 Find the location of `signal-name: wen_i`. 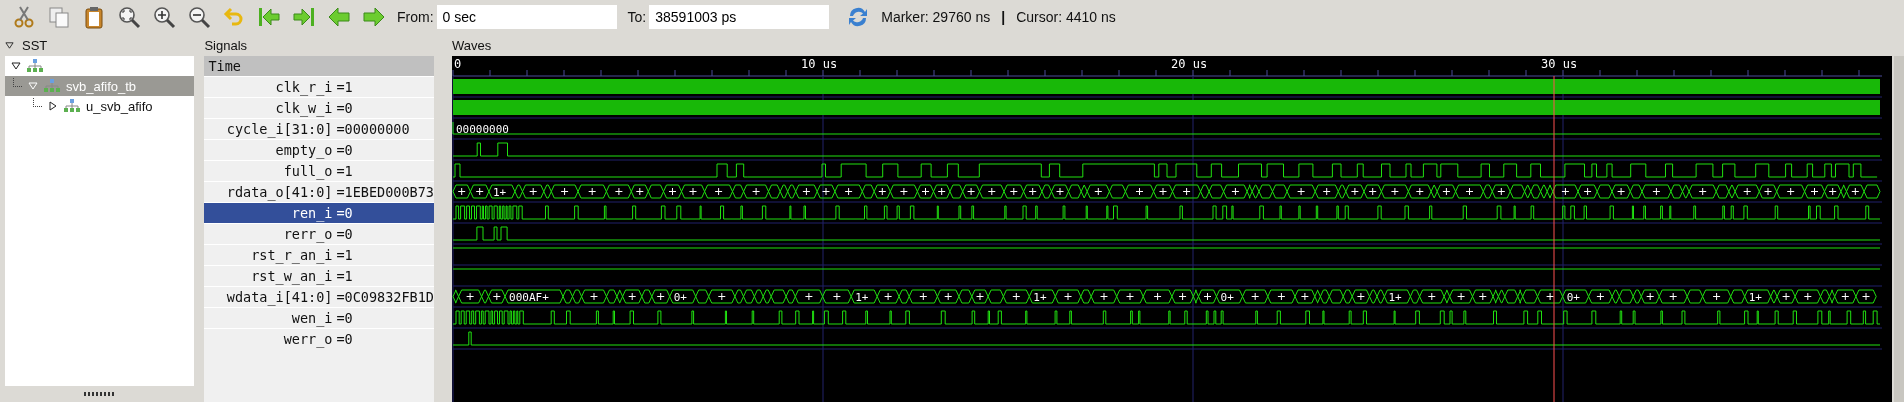

signal-name: wen_i is located at coordinates (311, 318).